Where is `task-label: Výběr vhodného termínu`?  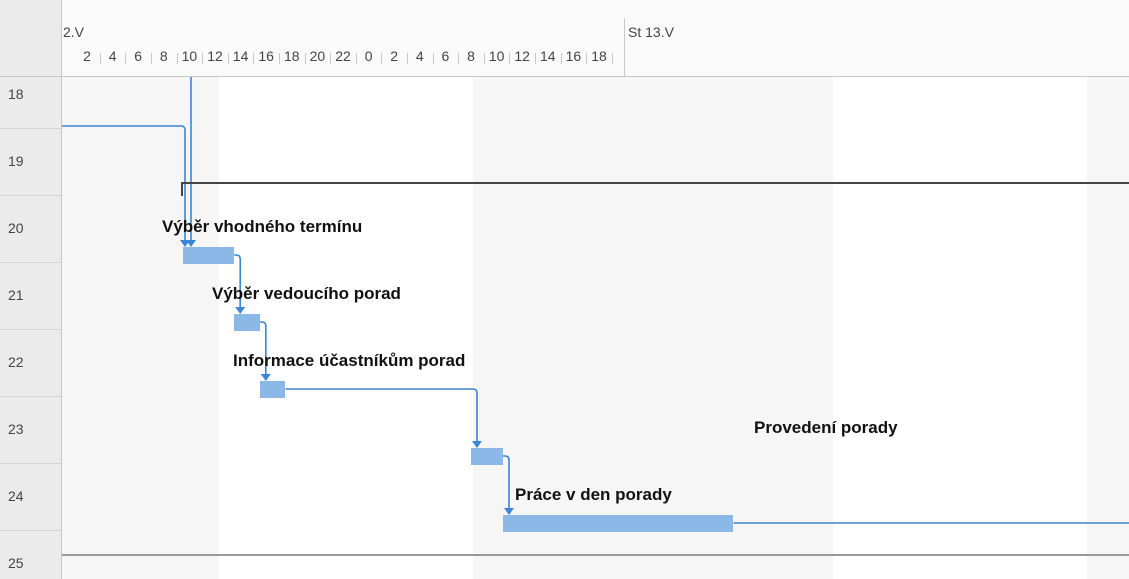 task-label: Výběr vhodného termínu is located at coordinates (262, 226).